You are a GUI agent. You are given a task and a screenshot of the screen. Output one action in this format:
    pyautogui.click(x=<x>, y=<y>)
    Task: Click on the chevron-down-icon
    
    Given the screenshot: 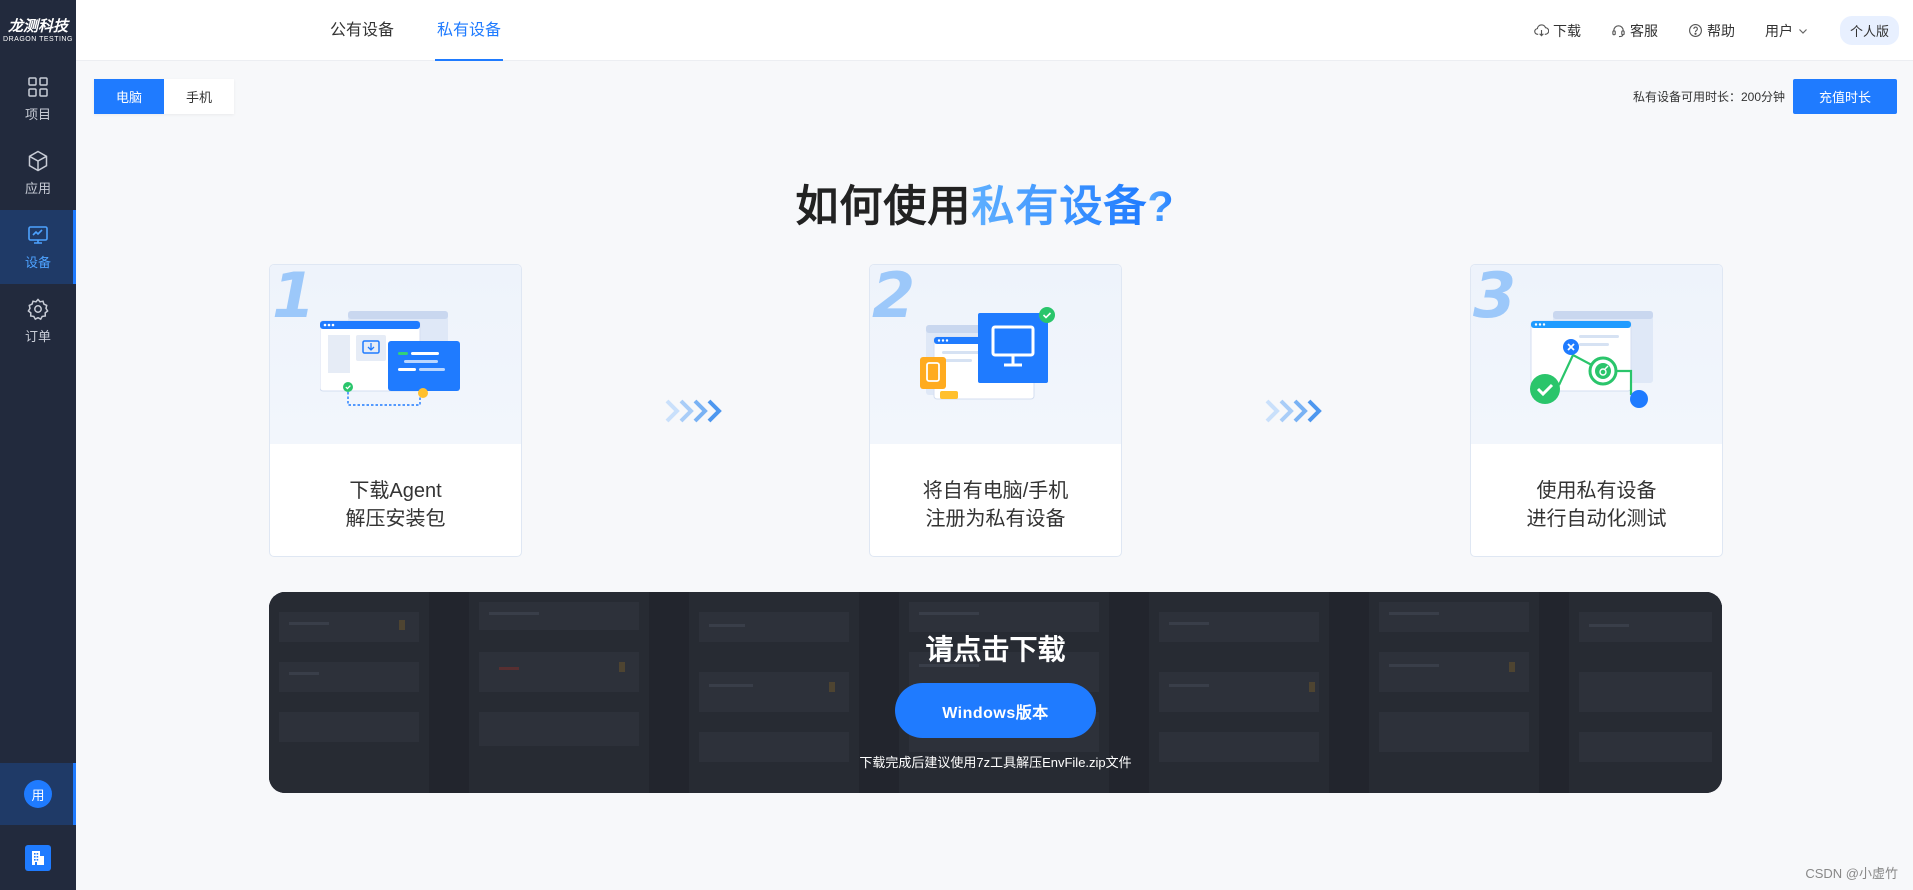 What is the action you would take?
    pyautogui.click(x=1803, y=31)
    